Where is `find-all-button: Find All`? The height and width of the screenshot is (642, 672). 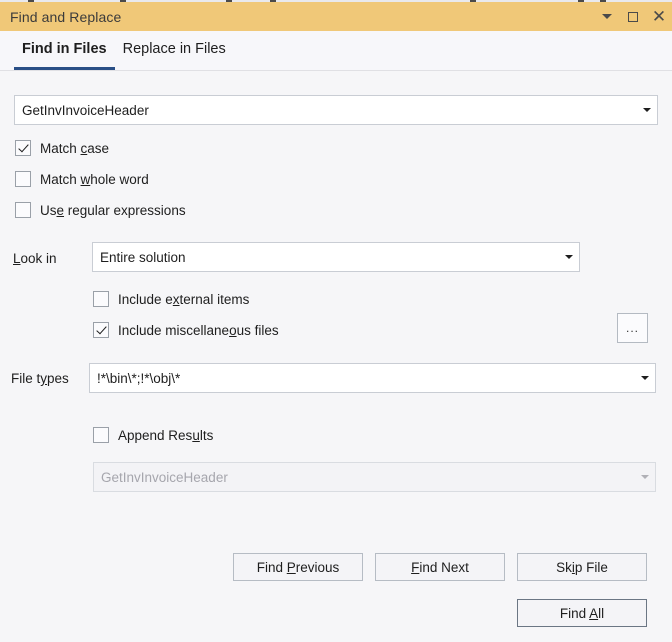
find-all-button: Find All is located at coordinates (582, 613).